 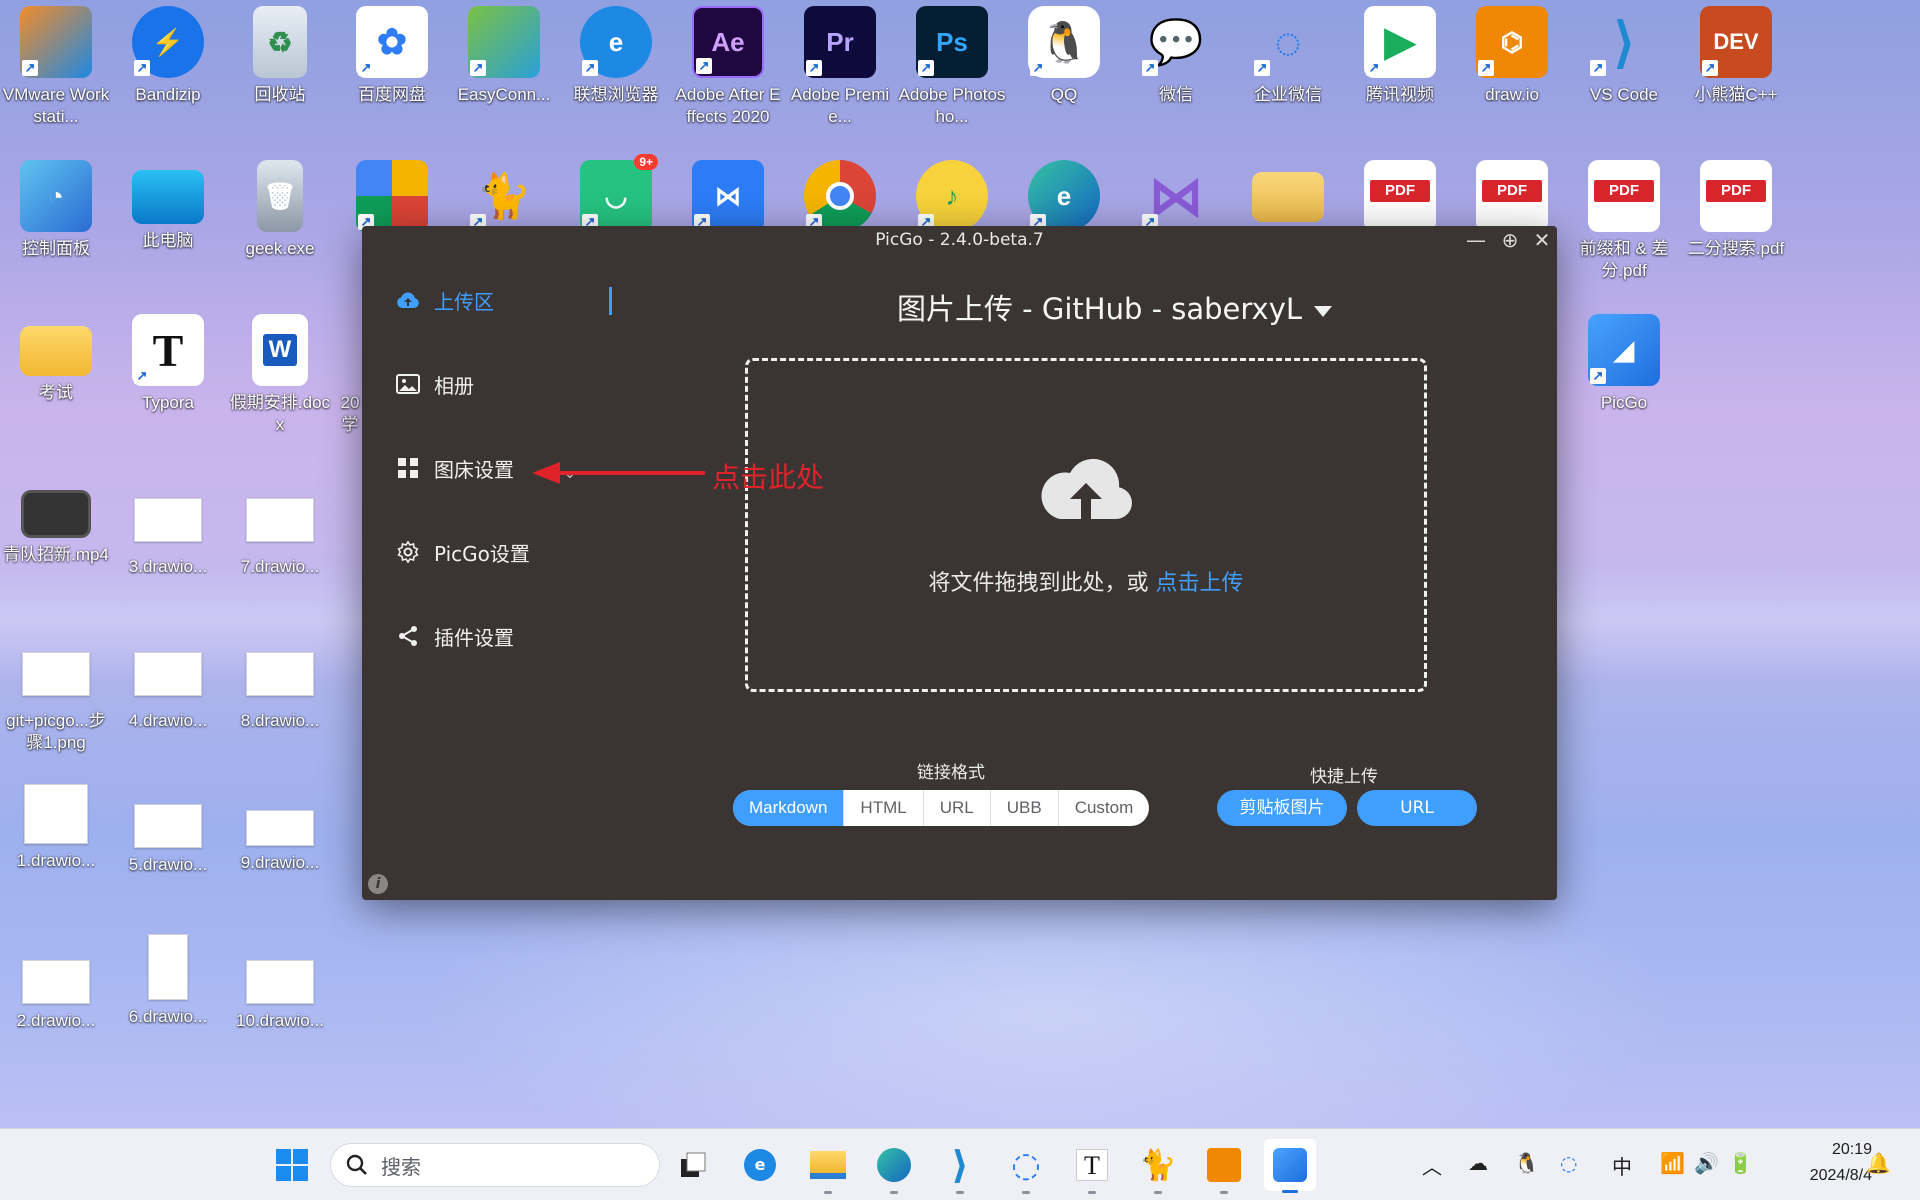 What do you see at coordinates (1400, 56) in the screenshot?
I see `desktop-icon-tencent-video: ▶ ↗ 腾讯视频` at bounding box center [1400, 56].